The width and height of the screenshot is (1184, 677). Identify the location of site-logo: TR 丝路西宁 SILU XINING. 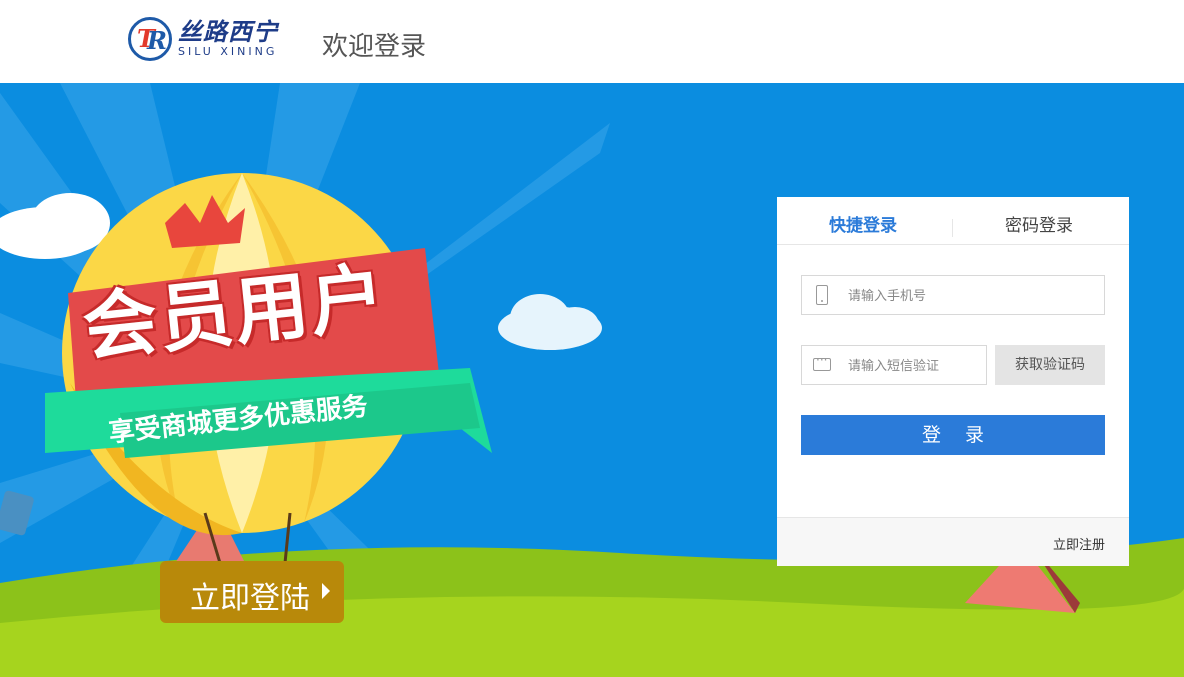
(203, 39).